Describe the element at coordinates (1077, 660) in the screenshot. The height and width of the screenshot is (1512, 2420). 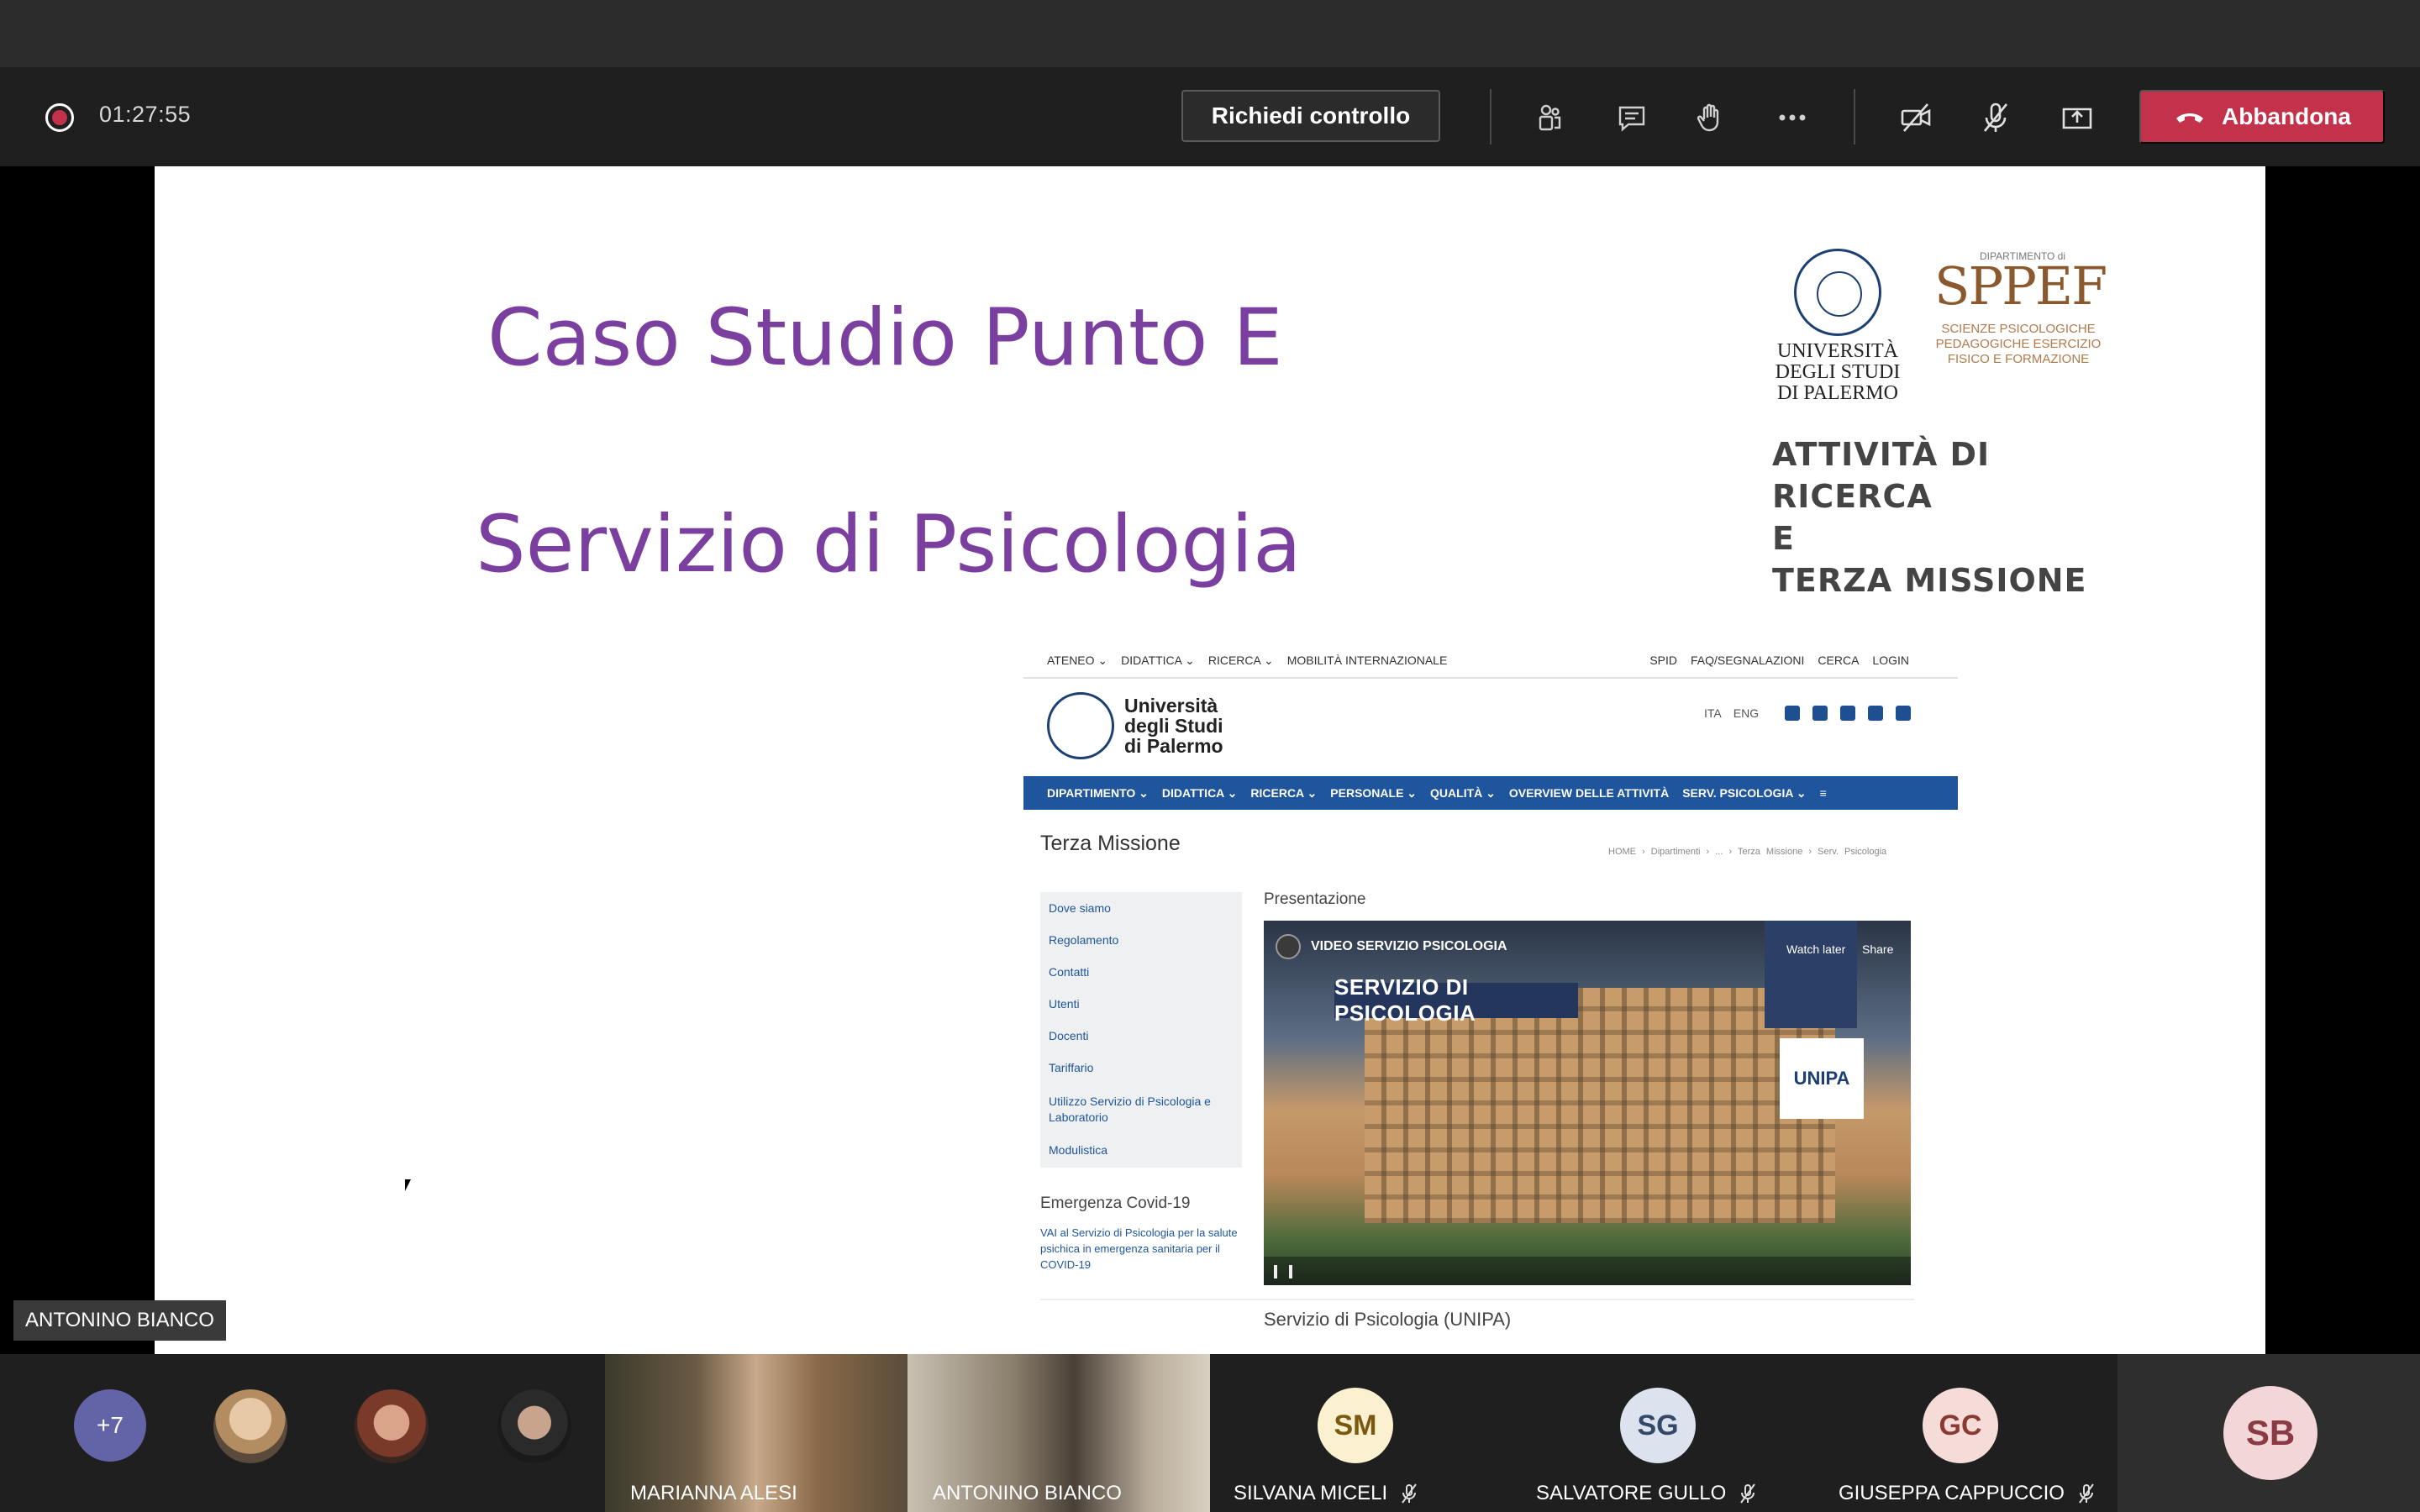
I see `site-top-link: ATENEO ⌄` at that location.